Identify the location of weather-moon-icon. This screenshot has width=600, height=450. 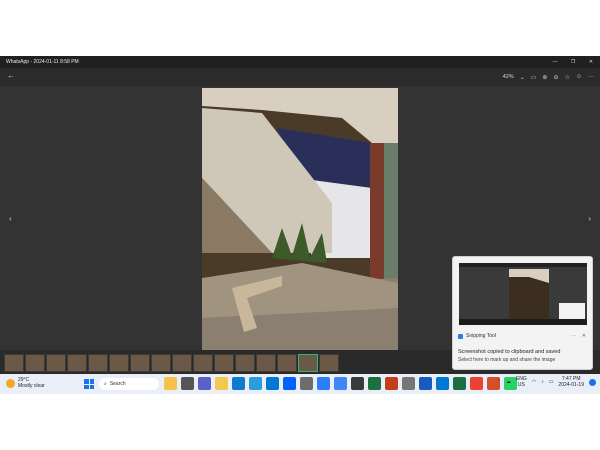
(10, 383).